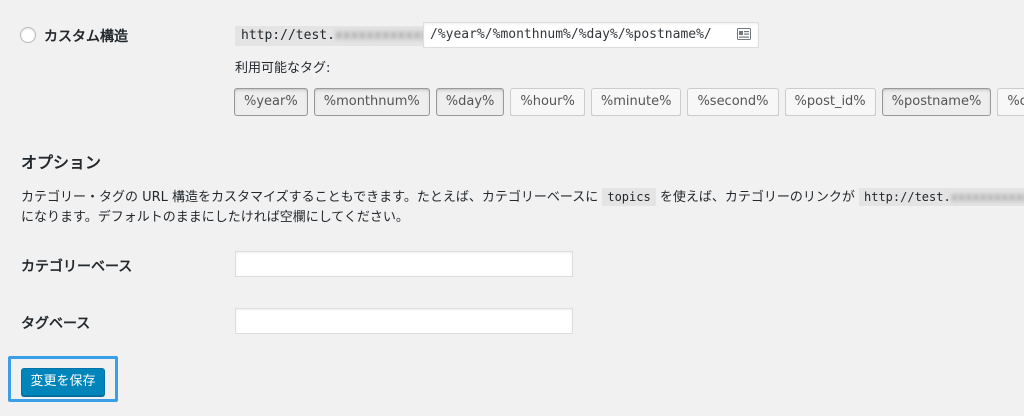 The height and width of the screenshot is (416, 1024). Describe the element at coordinates (470, 102) in the screenshot. I see `tag-button-day: %day%` at that location.